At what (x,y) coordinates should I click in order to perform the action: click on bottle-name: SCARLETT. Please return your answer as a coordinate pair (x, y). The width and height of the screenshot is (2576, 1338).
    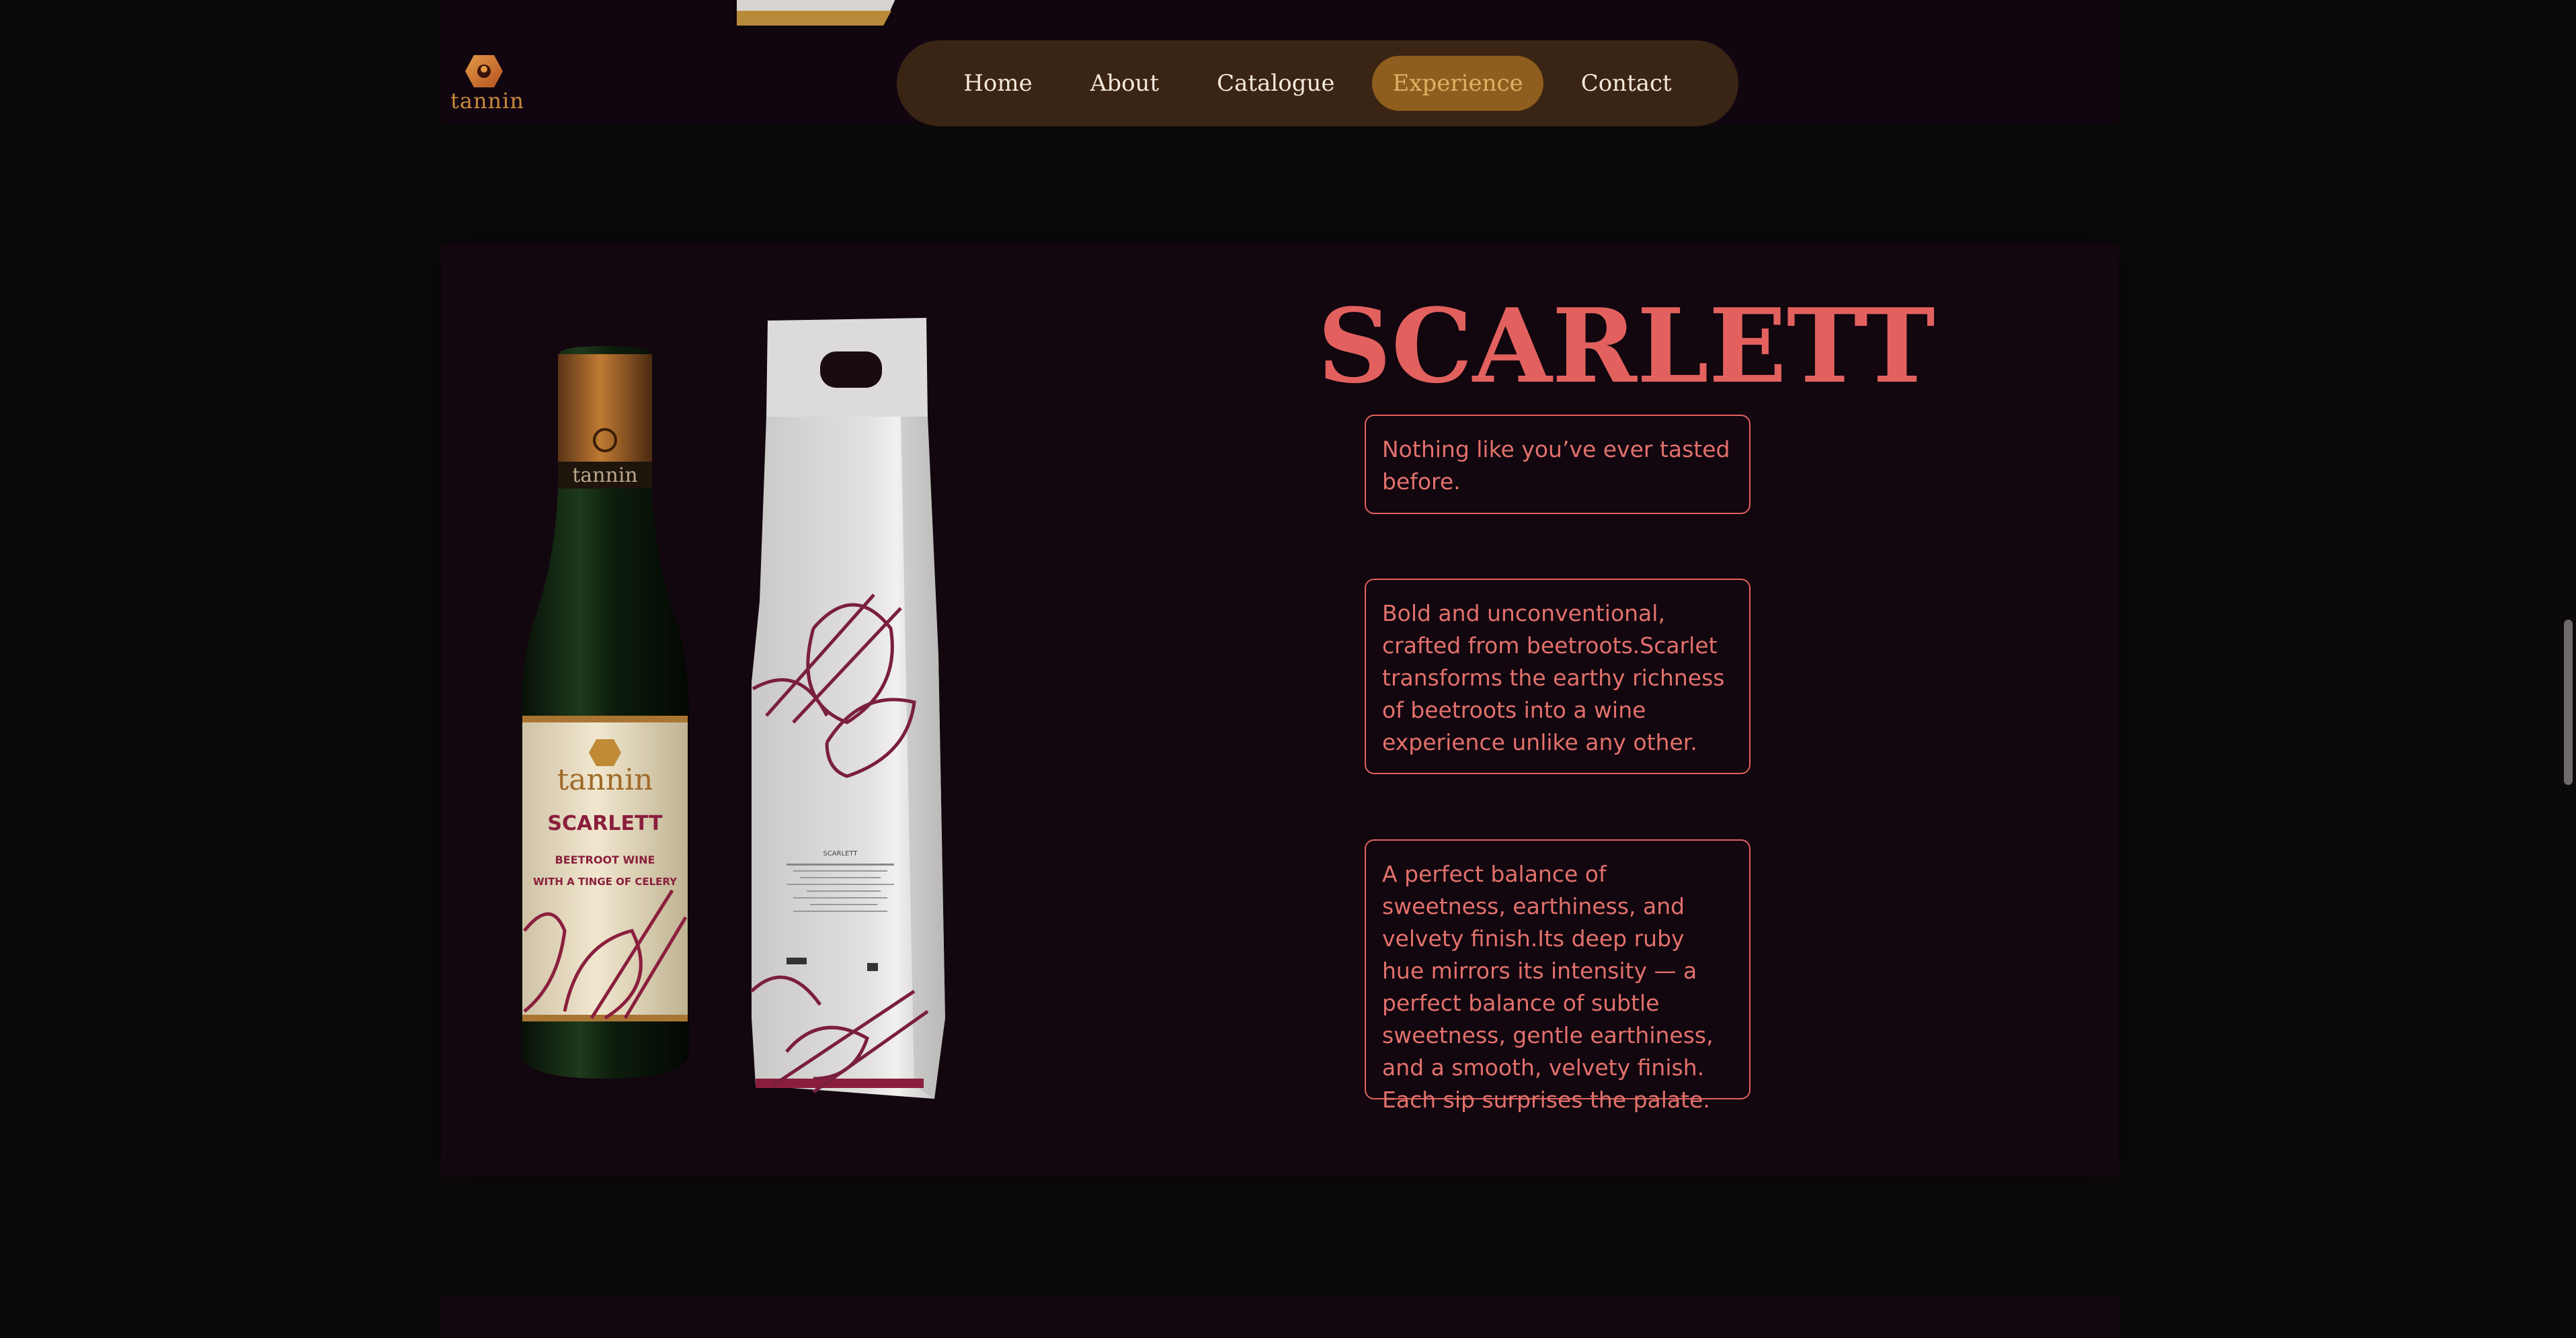
    Looking at the image, I should click on (605, 824).